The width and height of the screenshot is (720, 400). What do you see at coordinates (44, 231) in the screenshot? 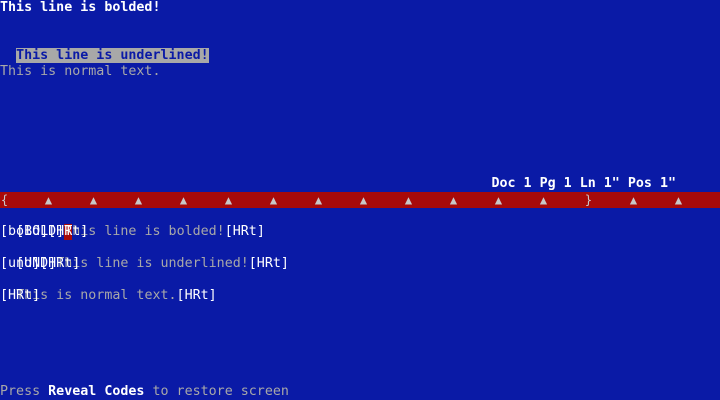
I see `codes-row: [bold][HRt]` at bounding box center [44, 231].